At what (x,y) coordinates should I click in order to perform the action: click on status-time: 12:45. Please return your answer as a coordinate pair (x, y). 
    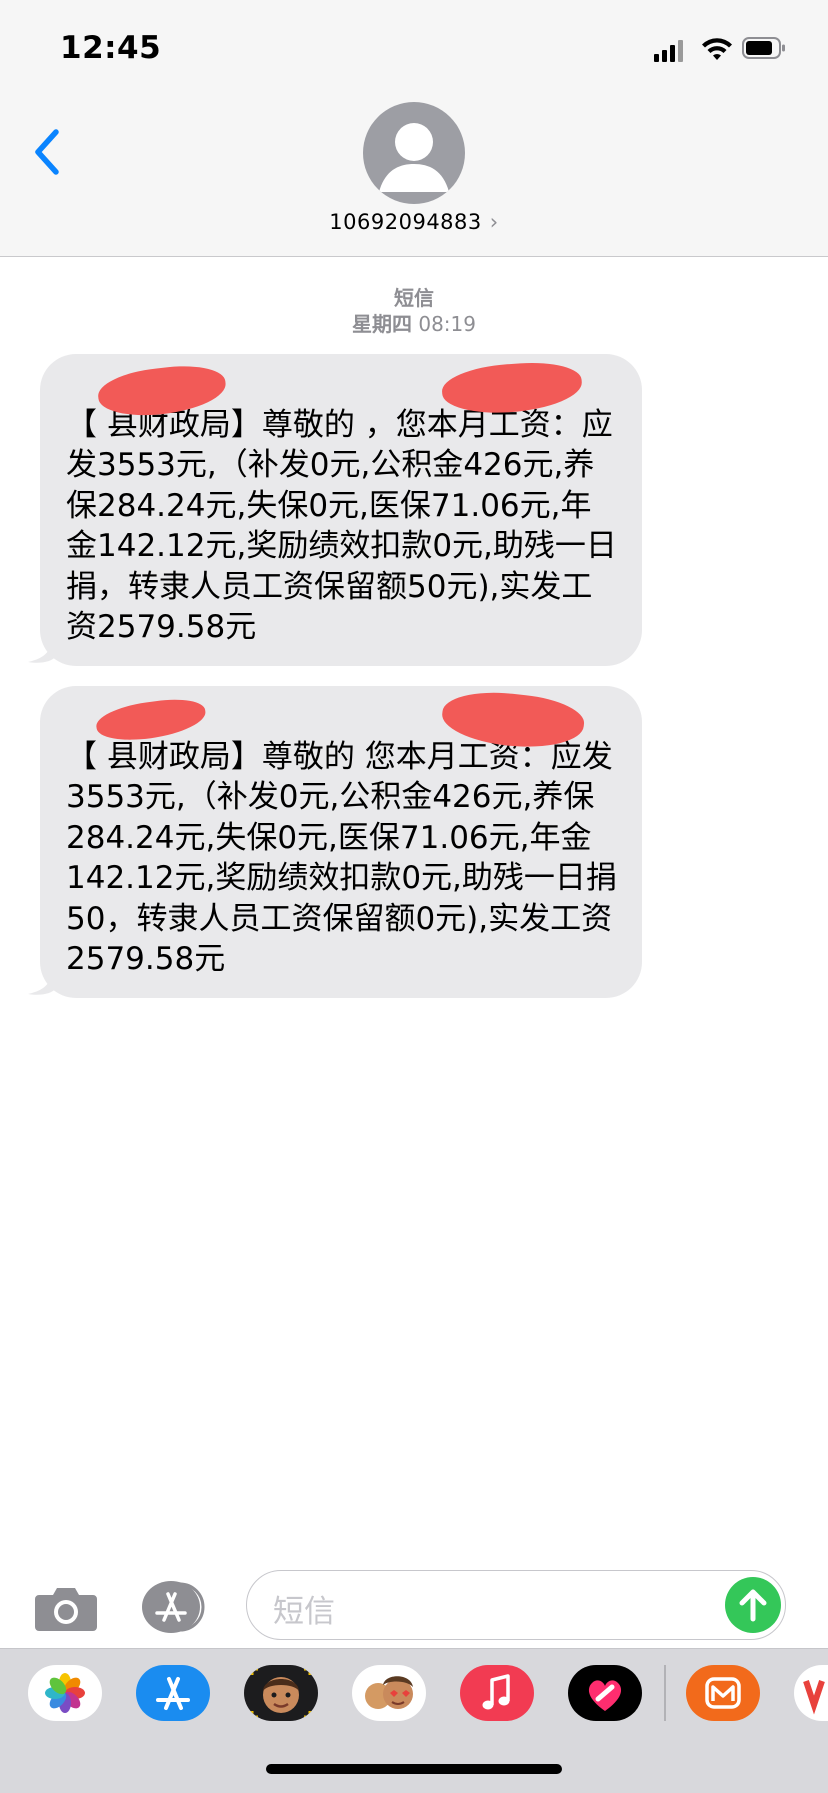
    Looking at the image, I should click on (111, 48).